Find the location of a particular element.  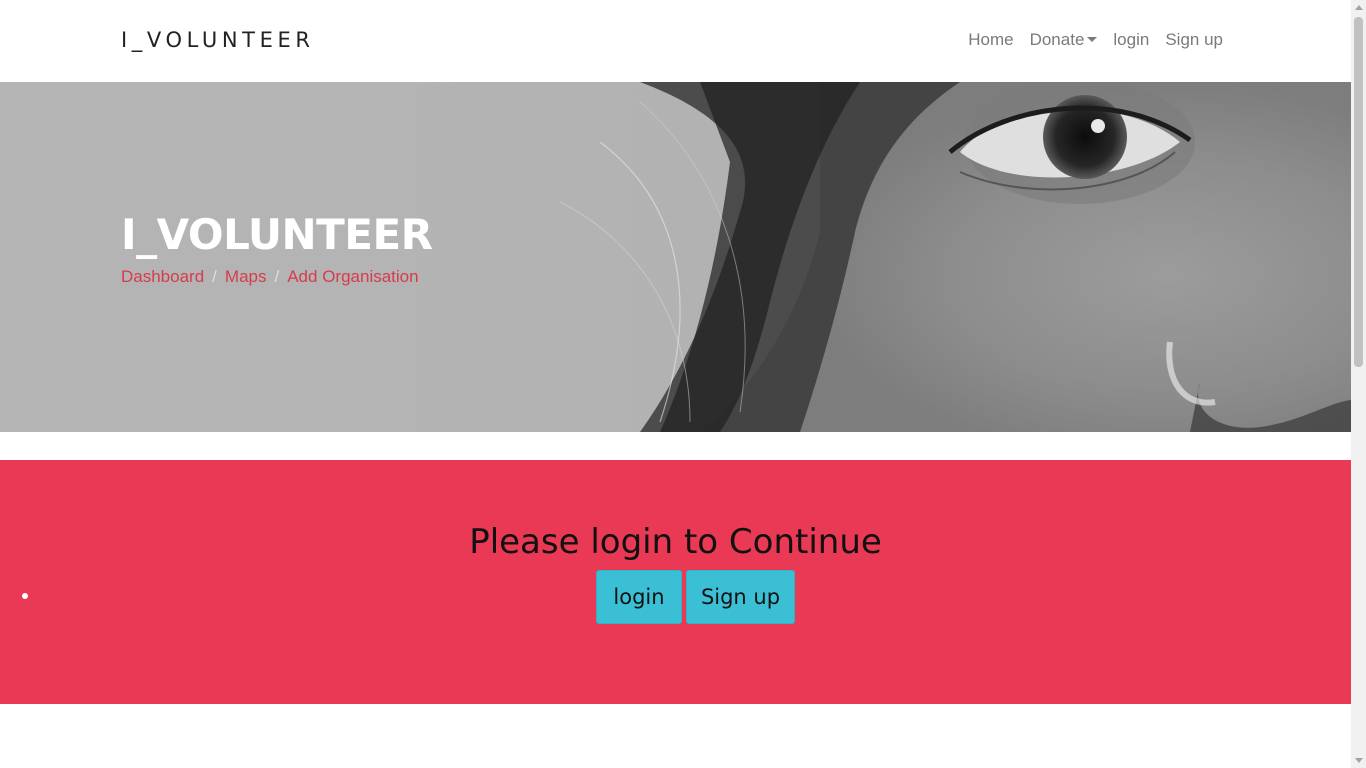

scroll-up-icon is located at coordinates (1359, 7).